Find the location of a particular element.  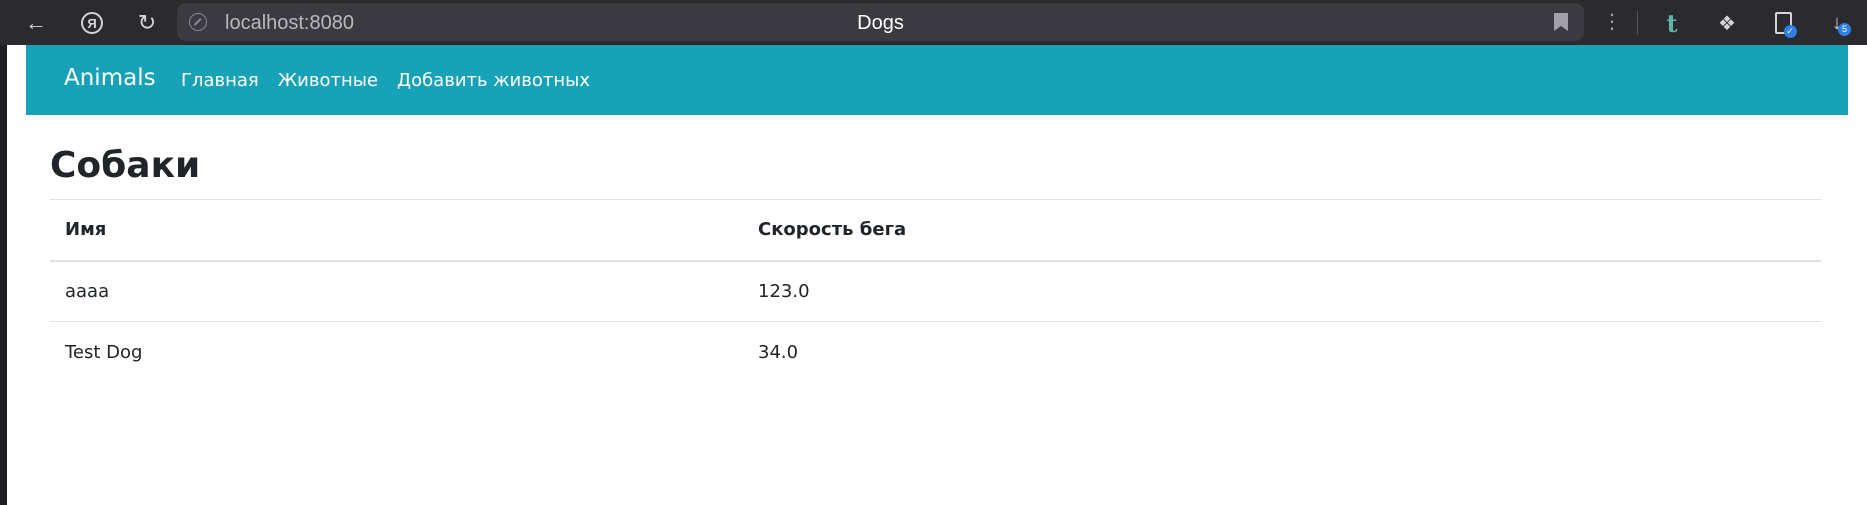

yandex-icon: Я is located at coordinates (92, 23).